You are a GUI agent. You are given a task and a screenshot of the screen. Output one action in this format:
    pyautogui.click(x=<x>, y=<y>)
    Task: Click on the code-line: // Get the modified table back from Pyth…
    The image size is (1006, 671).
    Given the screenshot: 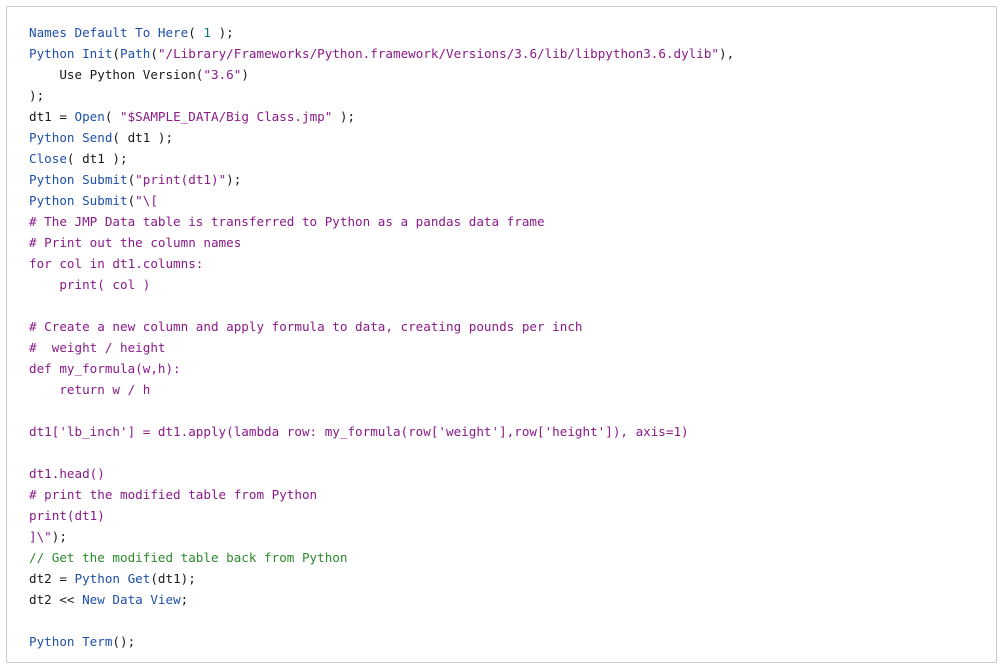 What is the action you would take?
    pyautogui.click(x=512, y=557)
    